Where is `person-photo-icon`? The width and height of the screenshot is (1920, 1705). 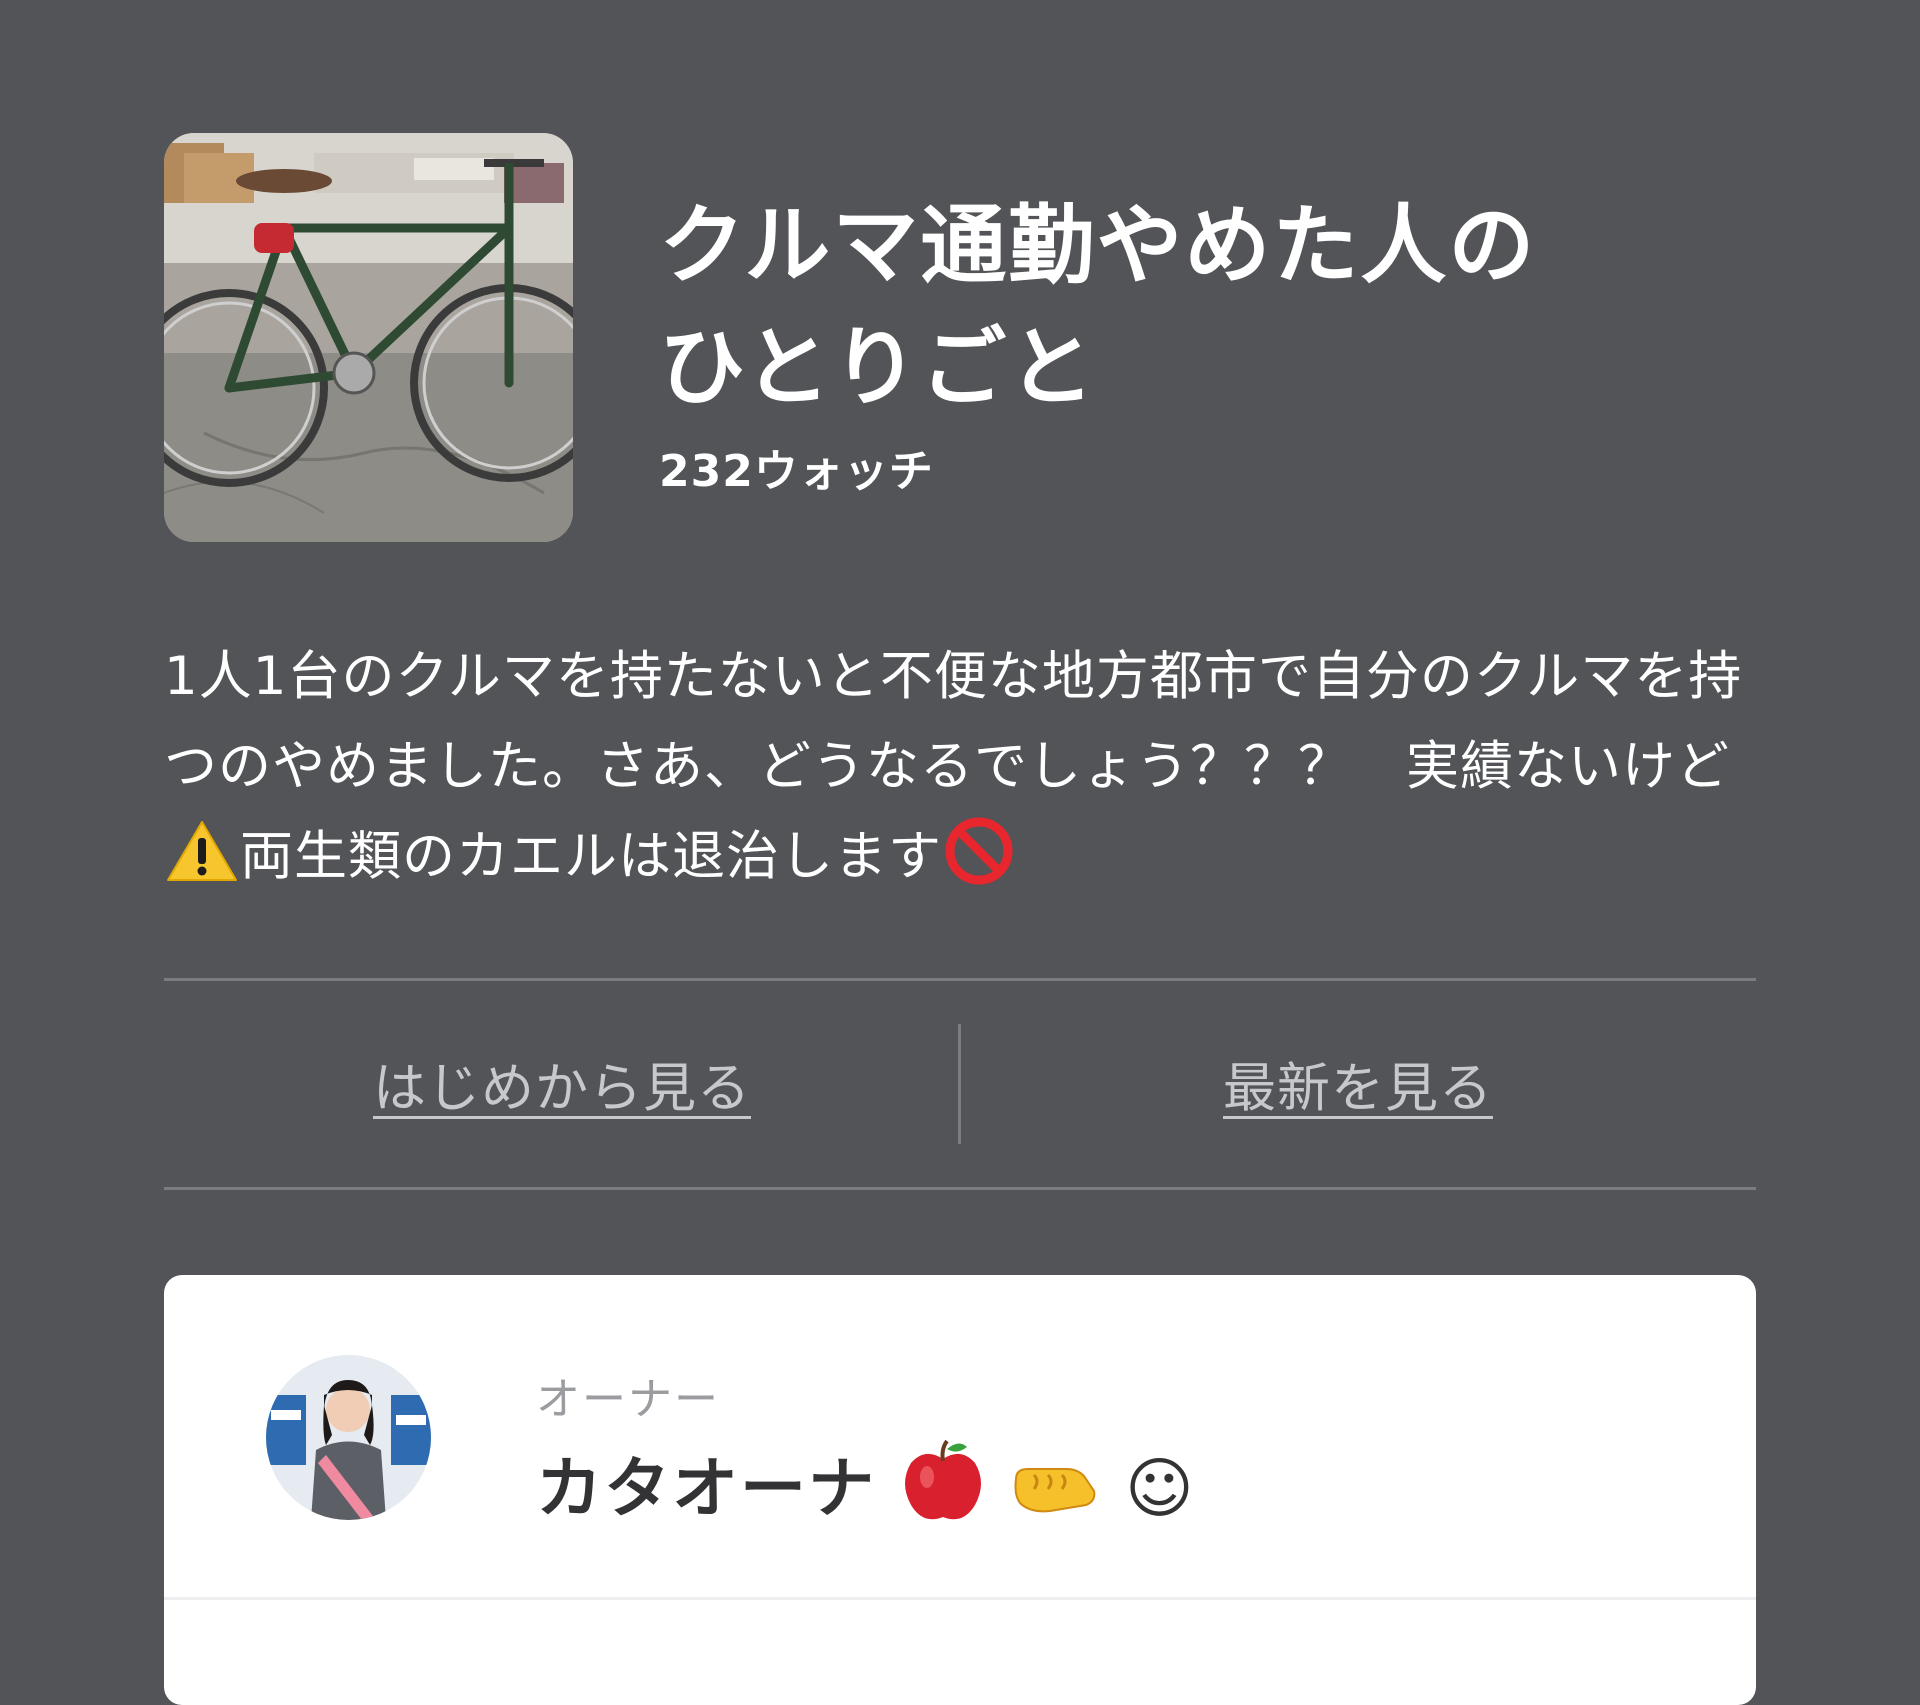 person-photo-icon is located at coordinates (348, 1437).